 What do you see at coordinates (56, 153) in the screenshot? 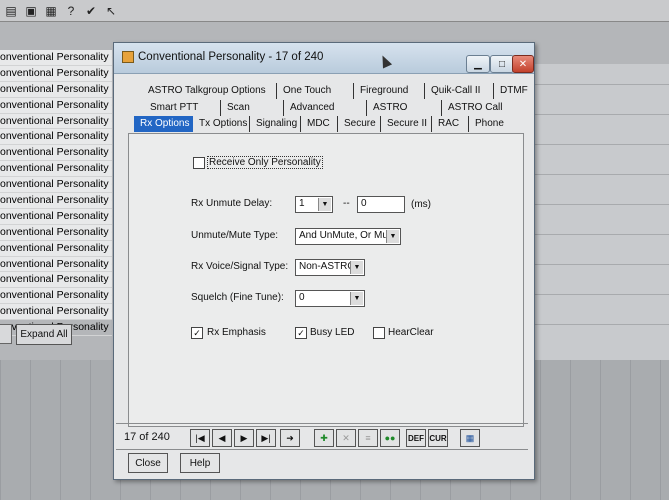
I see `tree-item: onventional Personality - 17` at bounding box center [56, 153].